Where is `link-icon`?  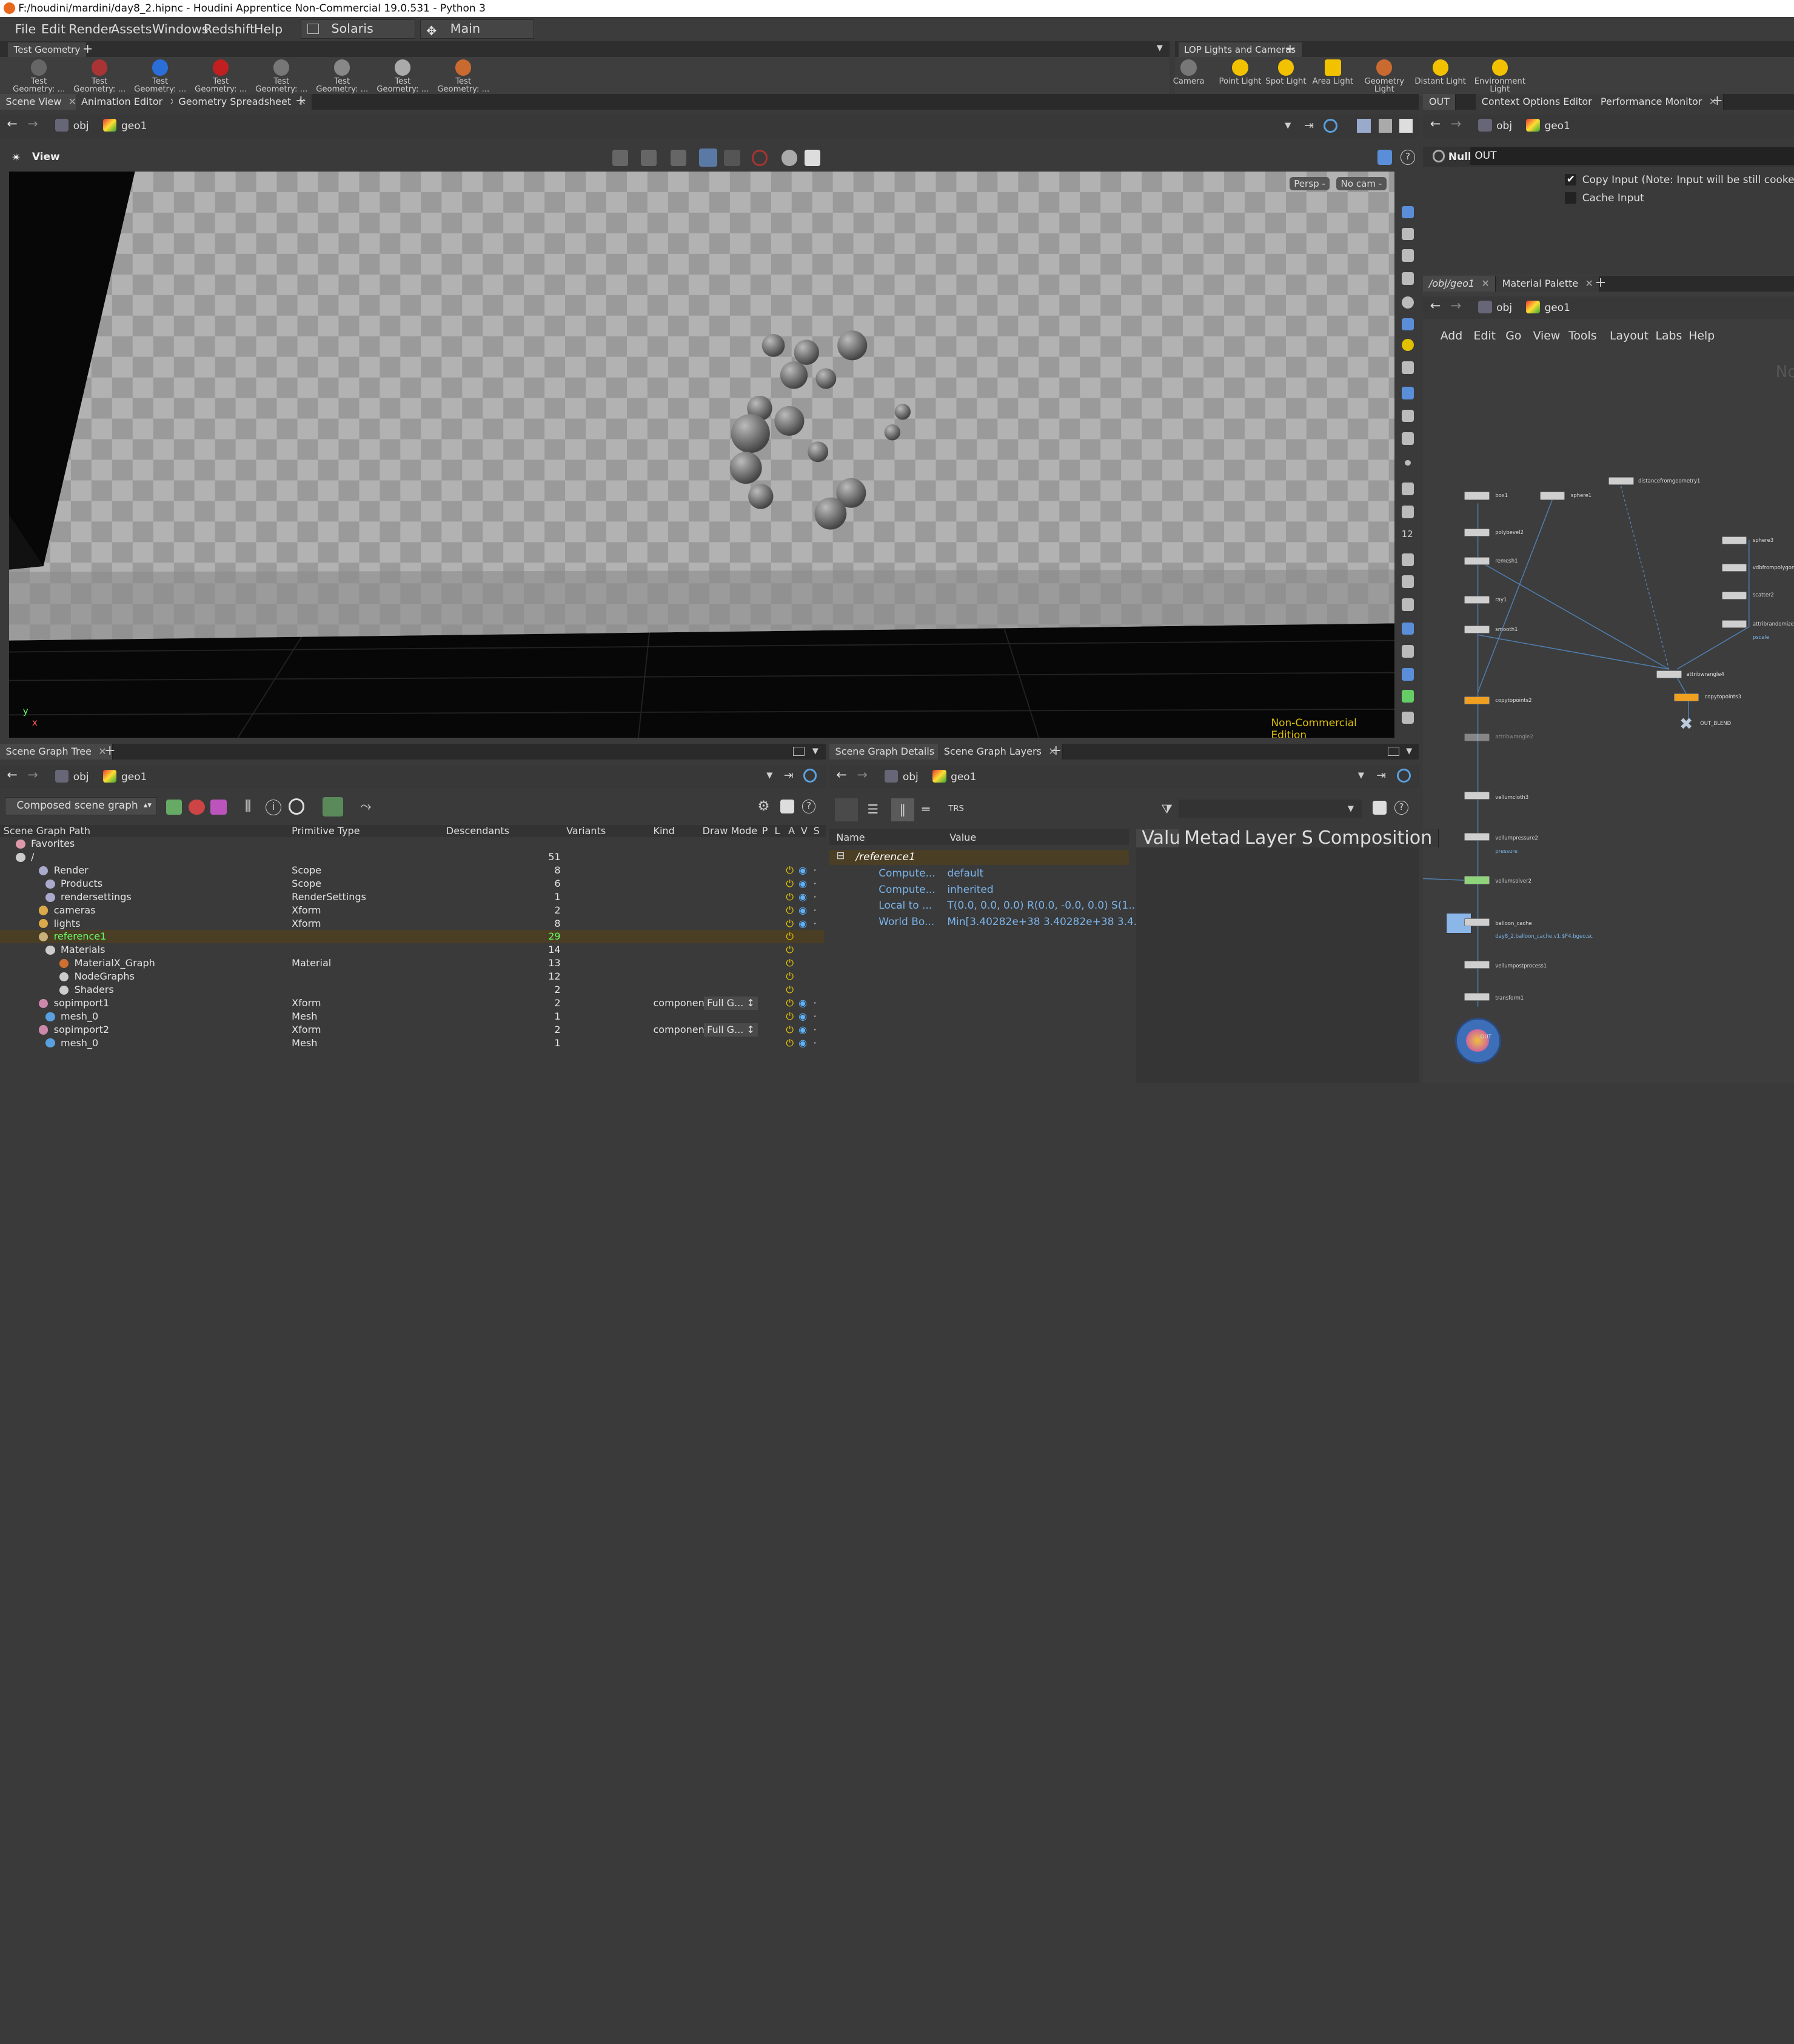 link-icon is located at coordinates (1404, 776).